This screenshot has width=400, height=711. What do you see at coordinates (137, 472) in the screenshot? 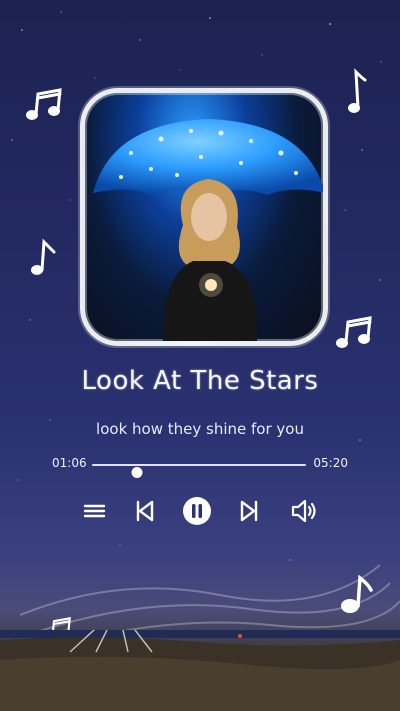
I see `progress-knob` at bounding box center [137, 472].